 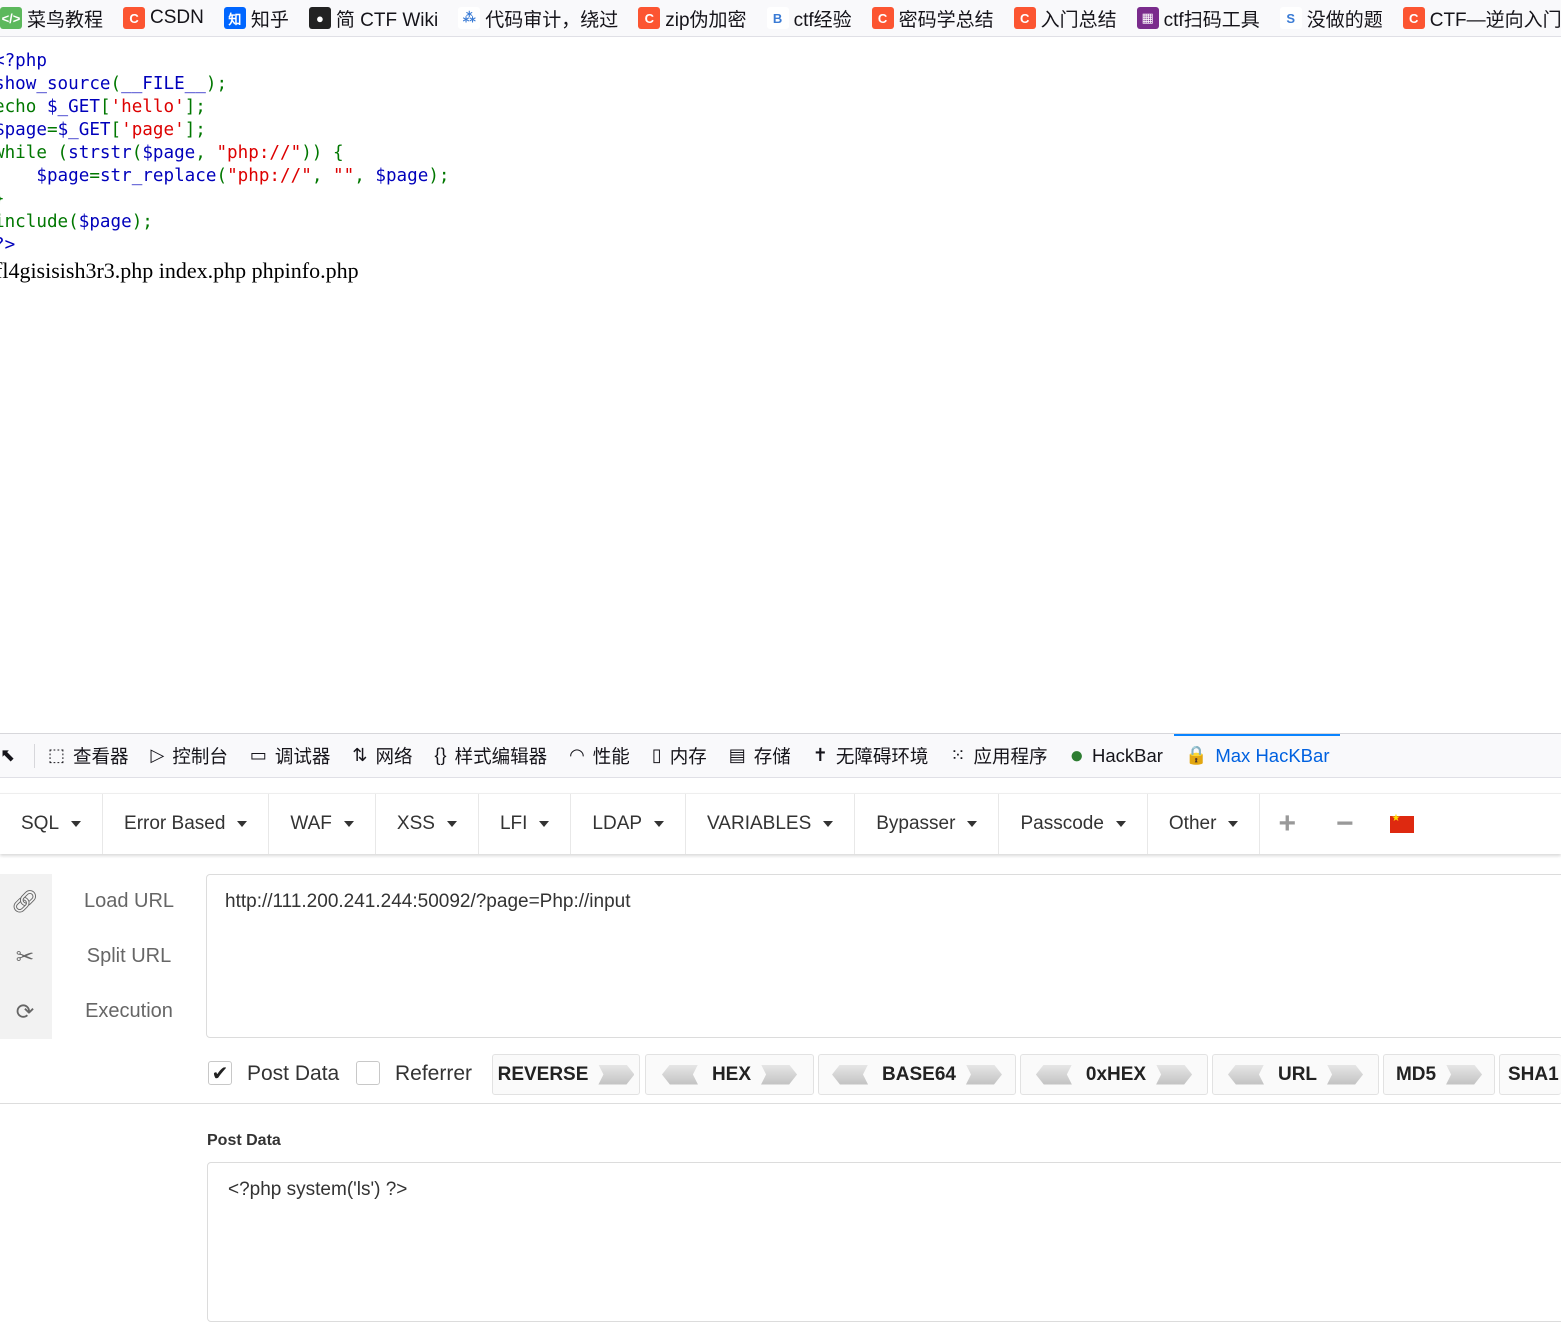 What do you see at coordinates (225, 176) in the screenshot?
I see `code-line: $page=str_replace("php://", "", $page);` at bounding box center [225, 176].